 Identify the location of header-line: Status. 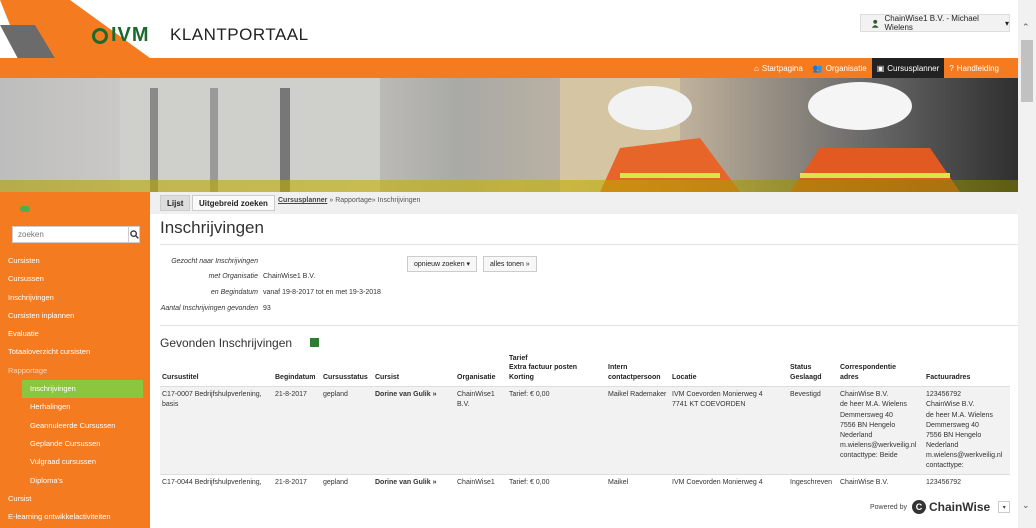
(801, 368).